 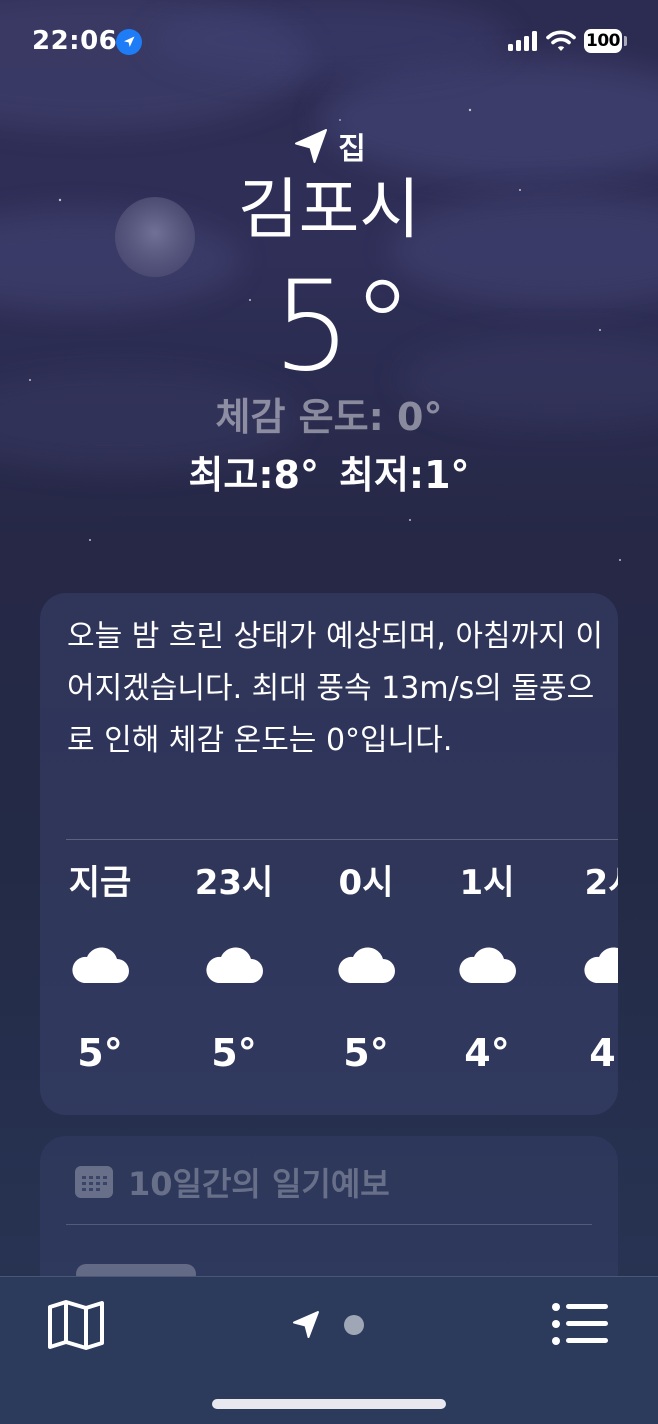 I want to click on hour-label: 23시, so click(x=234, y=883).